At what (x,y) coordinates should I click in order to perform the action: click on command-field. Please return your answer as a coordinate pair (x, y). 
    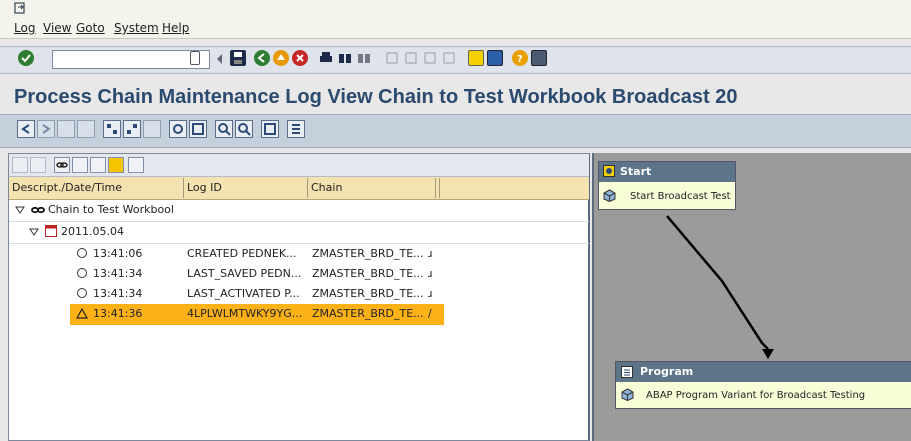
    Looking at the image, I should click on (131, 59).